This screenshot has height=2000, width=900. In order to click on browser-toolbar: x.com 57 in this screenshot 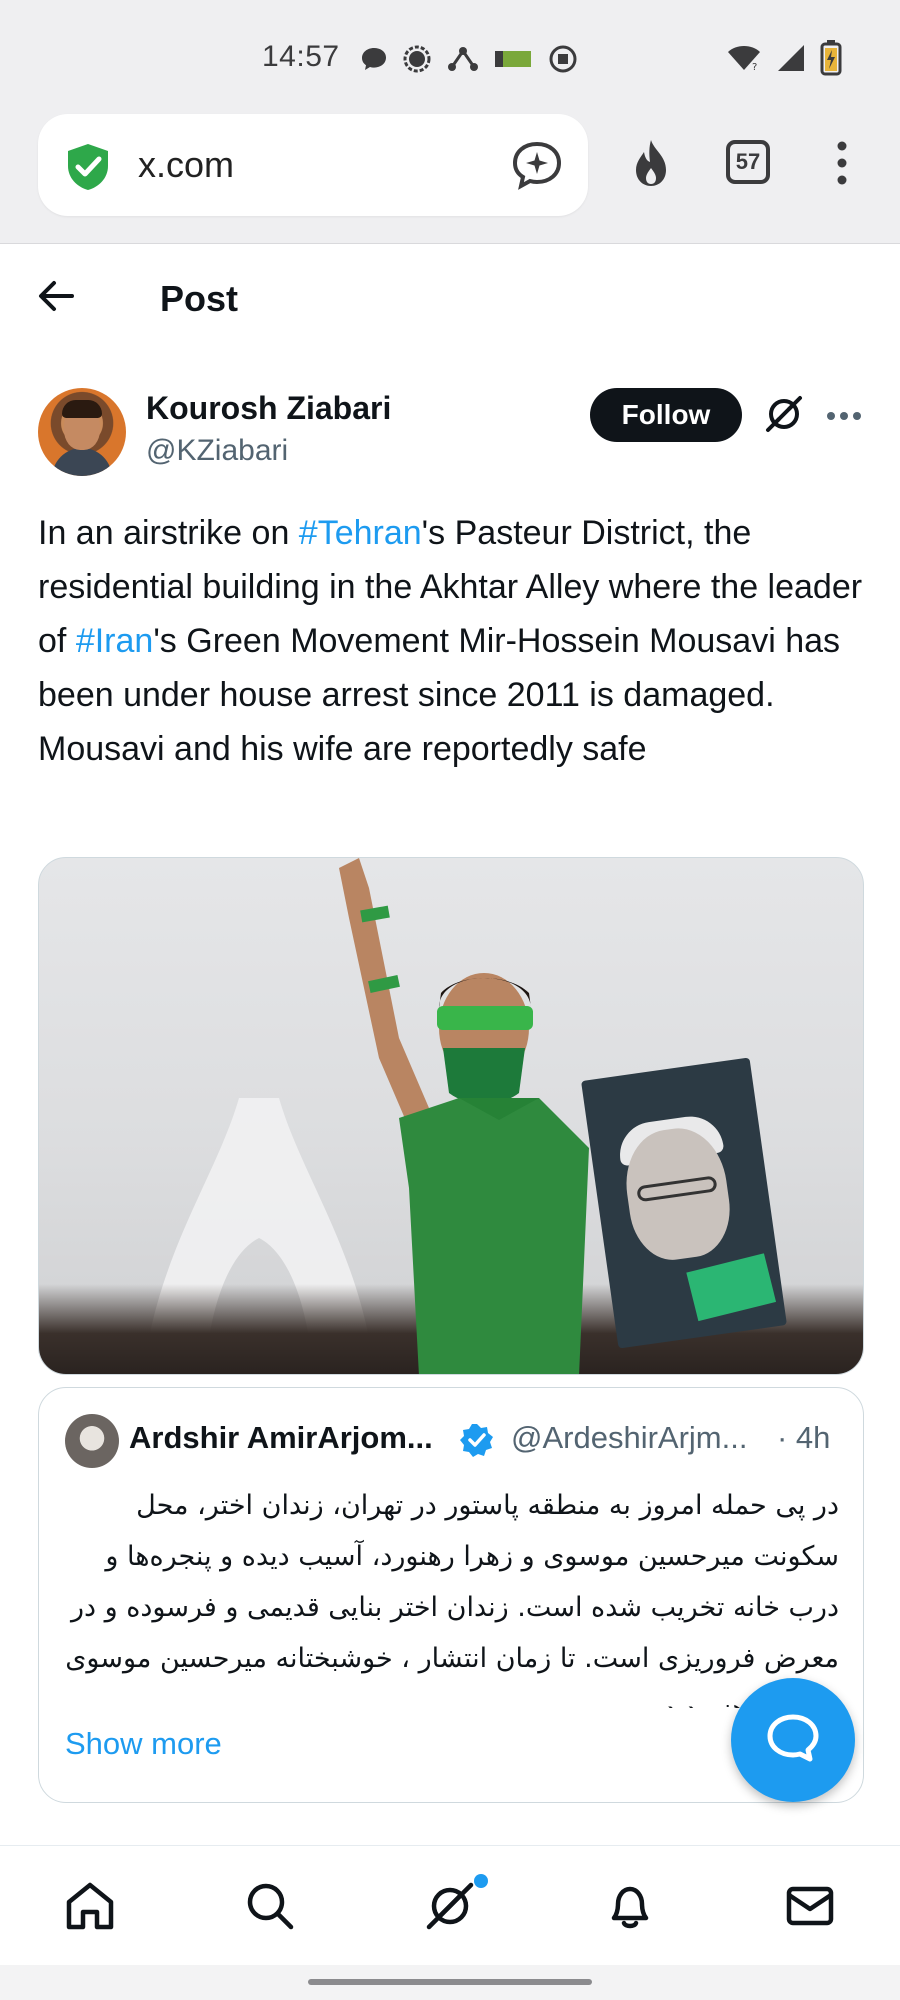, I will do `click(450, 177)`.